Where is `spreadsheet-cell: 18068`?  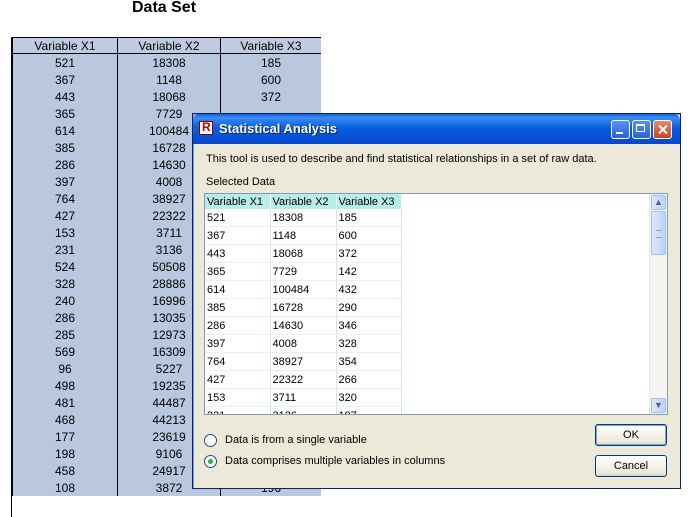
spreadsheet-cell: 18068 is located at coordinates (169, 96).